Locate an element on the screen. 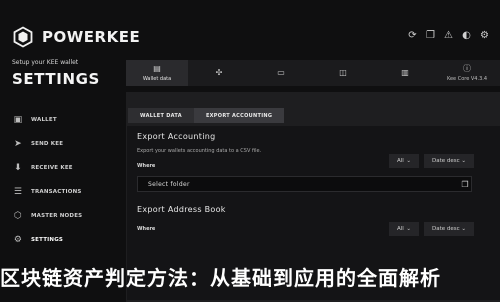 This screenshot has height=302, width=500. display-icon: ▭ is located at coordinates (281, 72).